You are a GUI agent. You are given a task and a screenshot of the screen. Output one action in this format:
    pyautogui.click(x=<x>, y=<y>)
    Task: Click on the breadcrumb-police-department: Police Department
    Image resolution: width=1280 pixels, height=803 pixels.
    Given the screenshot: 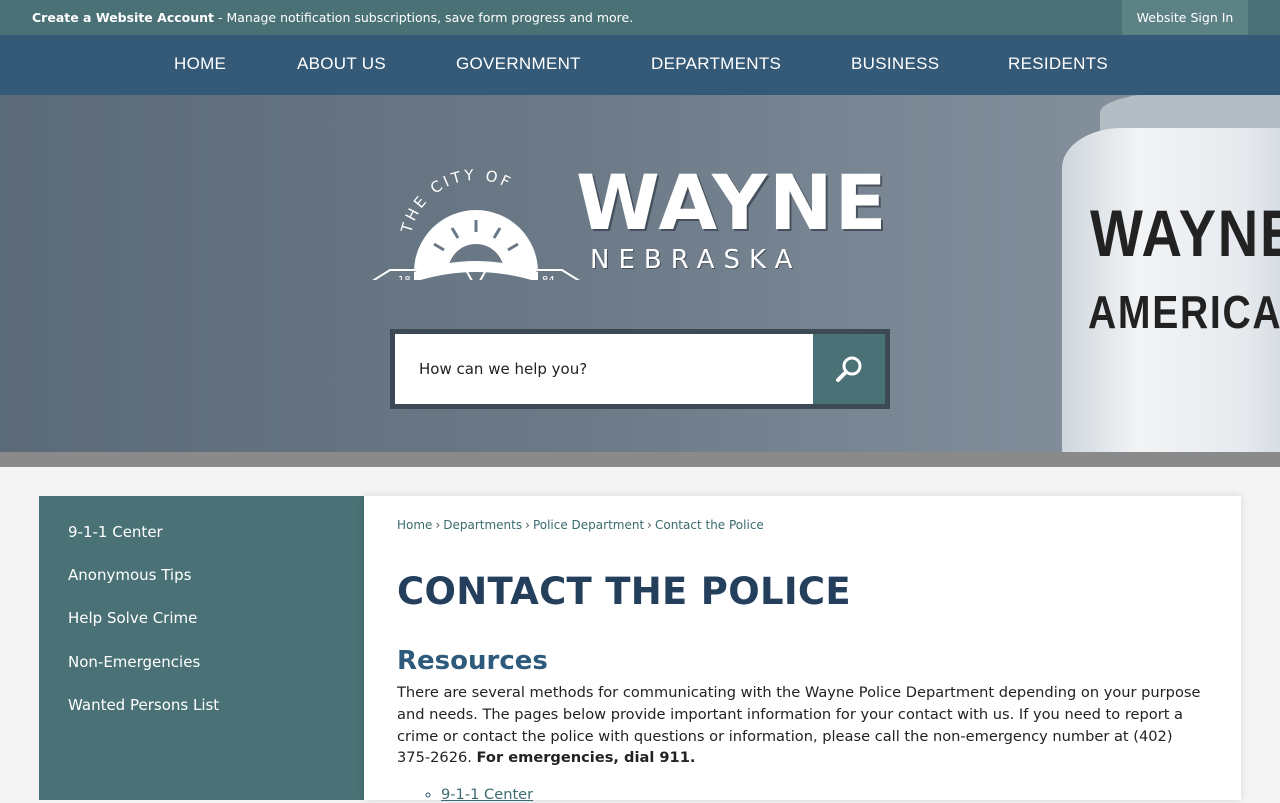 What is the action you would take?
    pyautogui.click(x=588, y=525)
    